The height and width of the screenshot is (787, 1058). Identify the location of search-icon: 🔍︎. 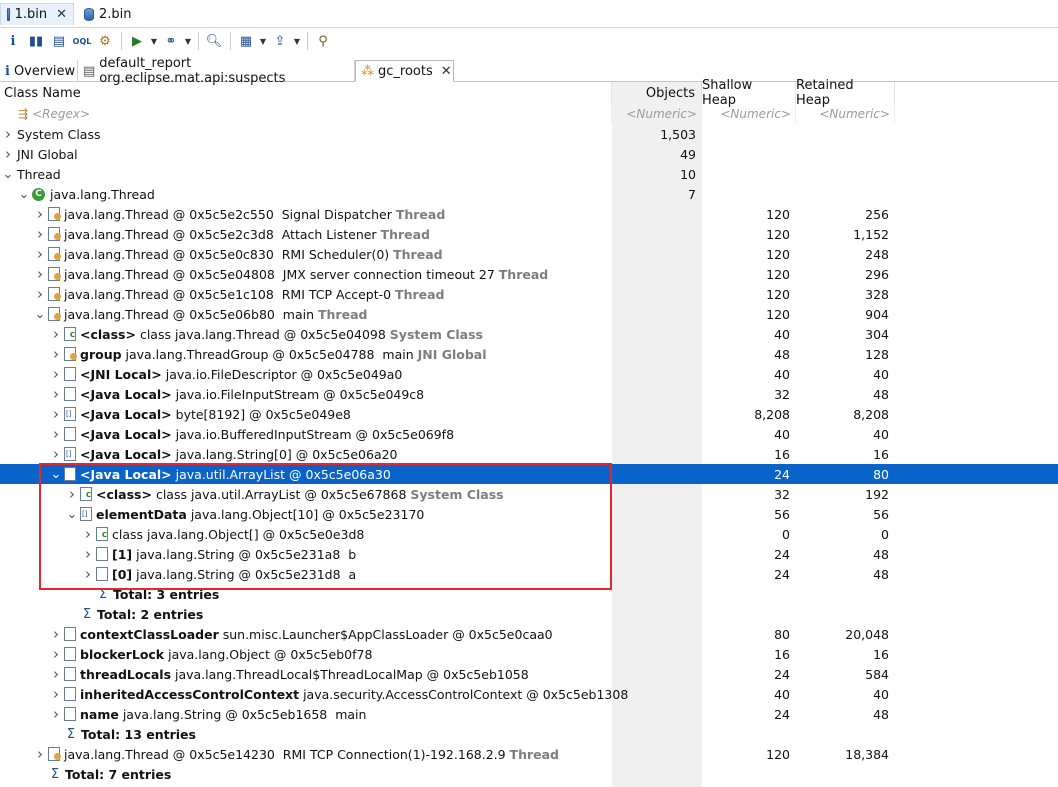
(214, 41).